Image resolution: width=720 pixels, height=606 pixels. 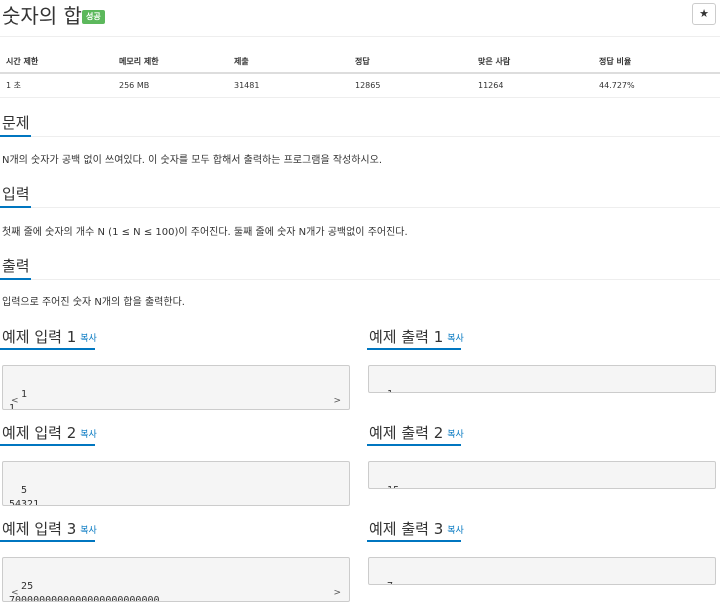 I want to click on output-text: 입력으로 주어진 숫자 N개의 합을 출력한다., so click(x=93, y=302).